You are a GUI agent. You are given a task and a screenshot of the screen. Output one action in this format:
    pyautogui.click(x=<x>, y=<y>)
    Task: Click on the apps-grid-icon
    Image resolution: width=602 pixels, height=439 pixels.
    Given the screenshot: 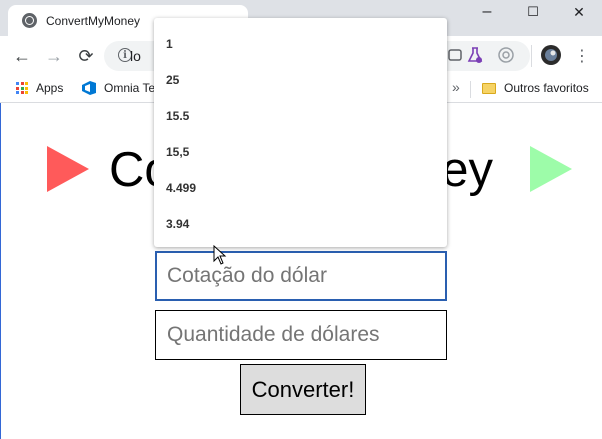 What is the action you would take?
    pyautogui.click(x=22, y=88)
    